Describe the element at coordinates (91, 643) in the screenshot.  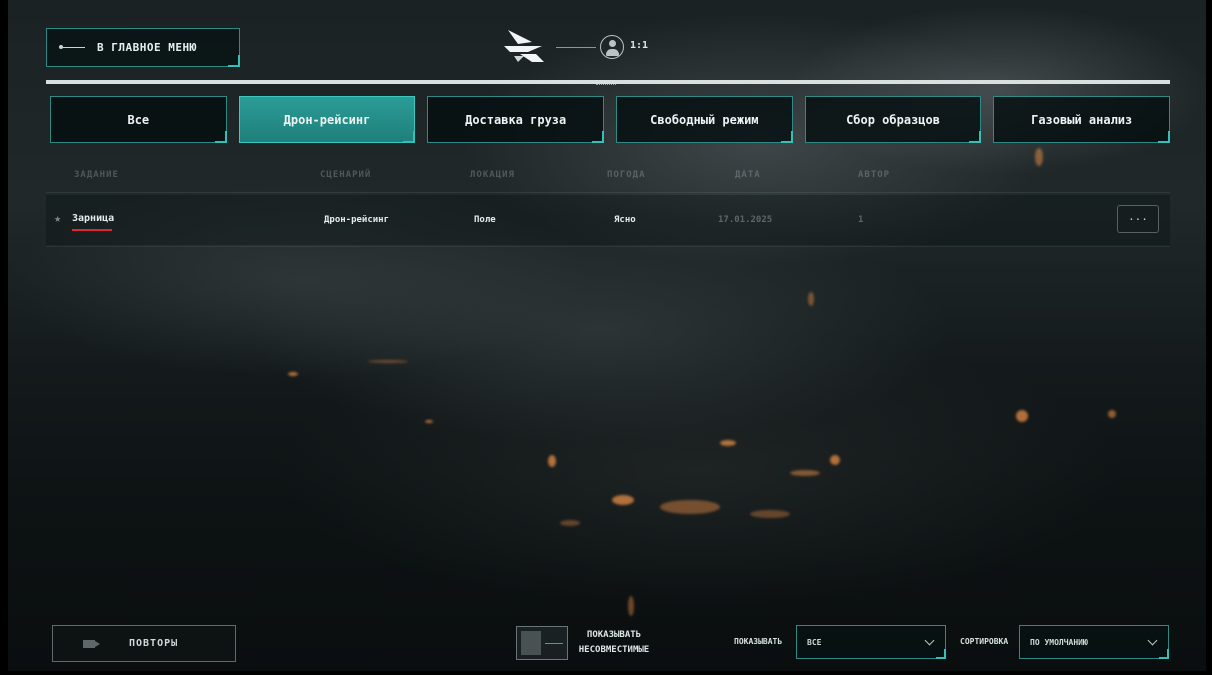
I see `camera-icon` at that location.